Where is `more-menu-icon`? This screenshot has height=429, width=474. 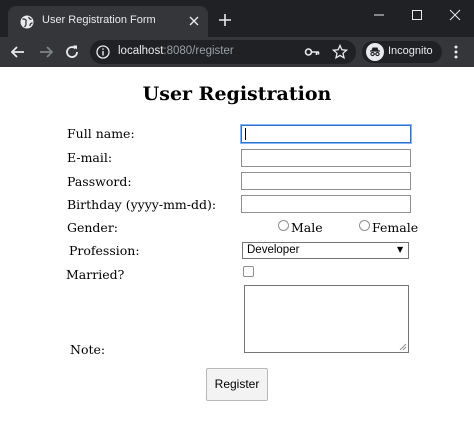 more-menu-icon is located at coordinates (456, 52).